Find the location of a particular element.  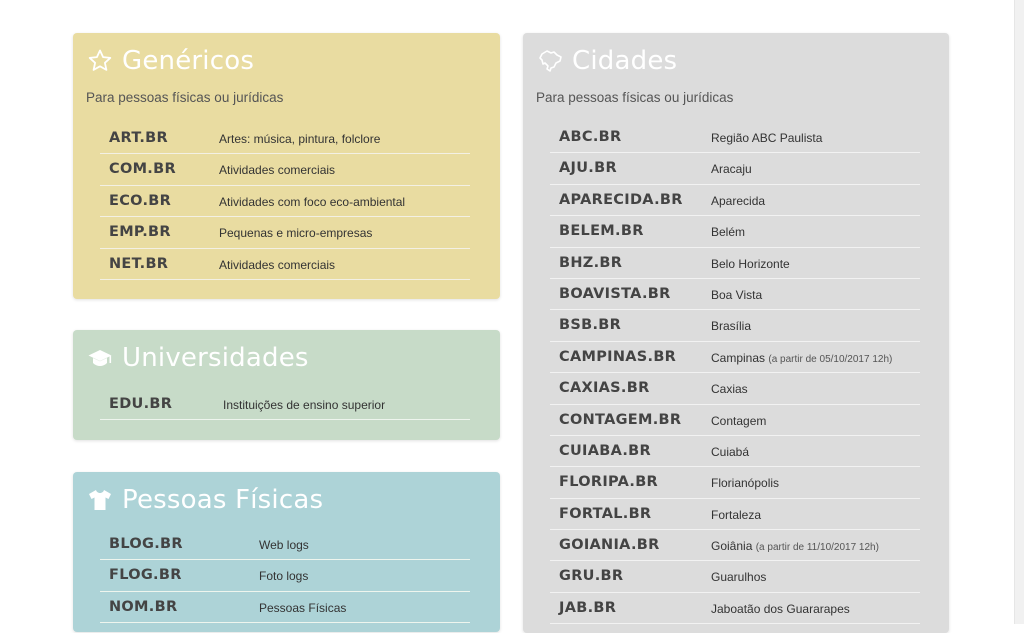

city-name: Brasília is located at coordinates (731, 326).